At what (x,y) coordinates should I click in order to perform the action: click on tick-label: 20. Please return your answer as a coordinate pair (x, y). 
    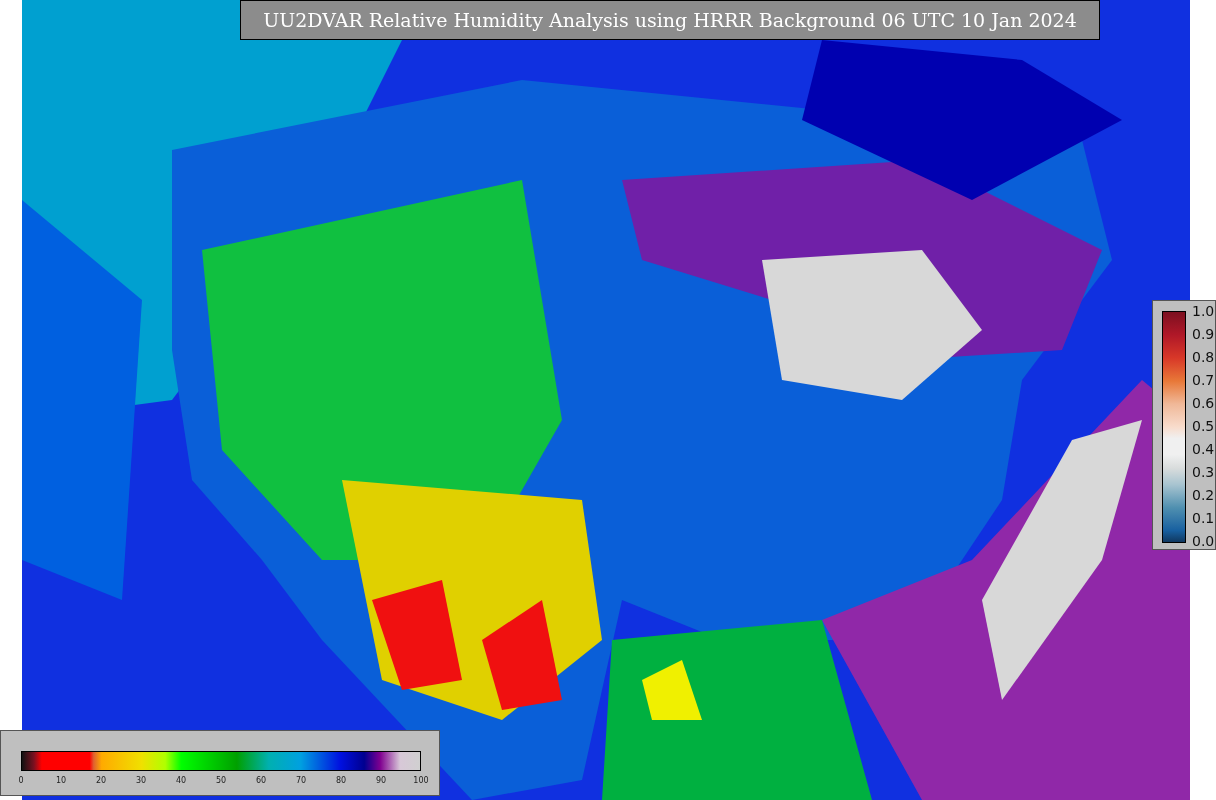
    Looking at the image, I should click on (101, 780).